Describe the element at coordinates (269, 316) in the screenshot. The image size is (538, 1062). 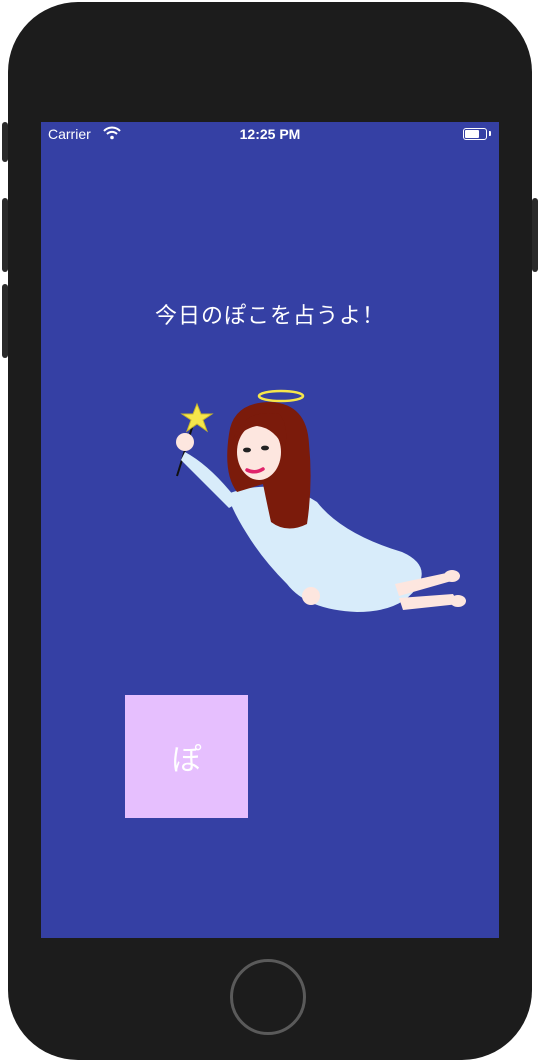
I see `page-title: 今日のぽこを占うよ！` at that location.